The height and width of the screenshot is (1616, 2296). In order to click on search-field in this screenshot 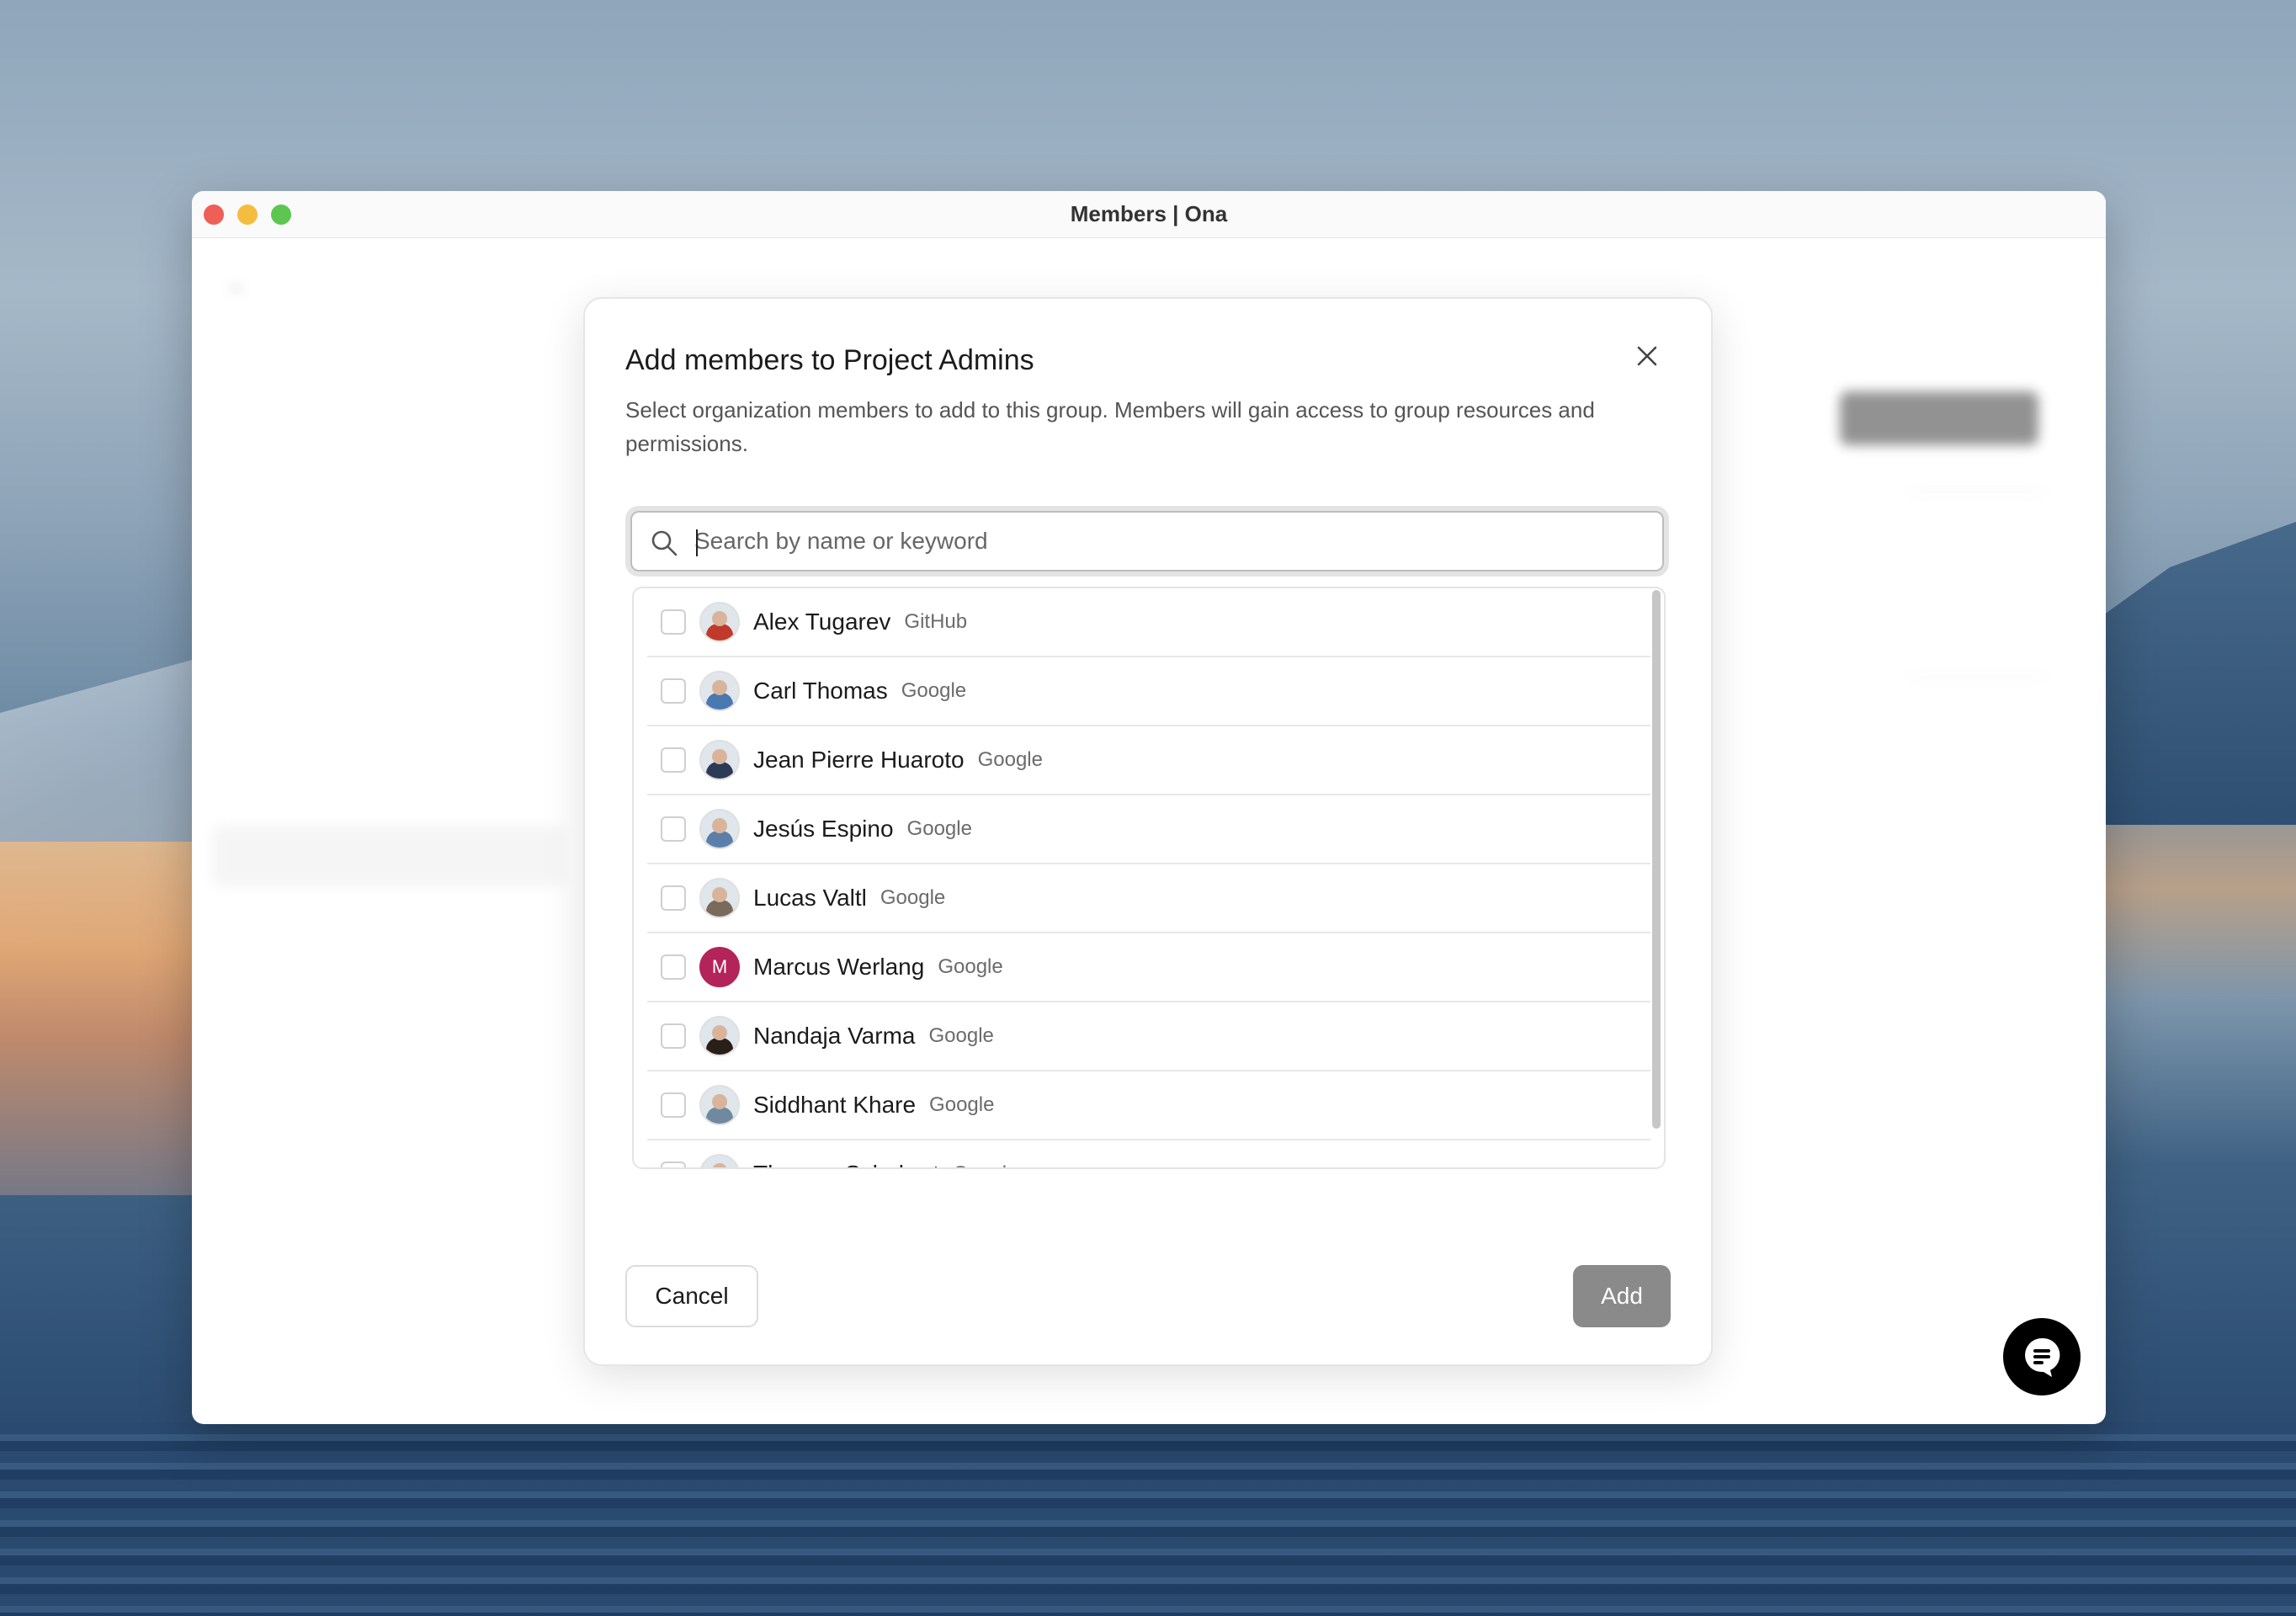, I will do `click(1147, 541)`.